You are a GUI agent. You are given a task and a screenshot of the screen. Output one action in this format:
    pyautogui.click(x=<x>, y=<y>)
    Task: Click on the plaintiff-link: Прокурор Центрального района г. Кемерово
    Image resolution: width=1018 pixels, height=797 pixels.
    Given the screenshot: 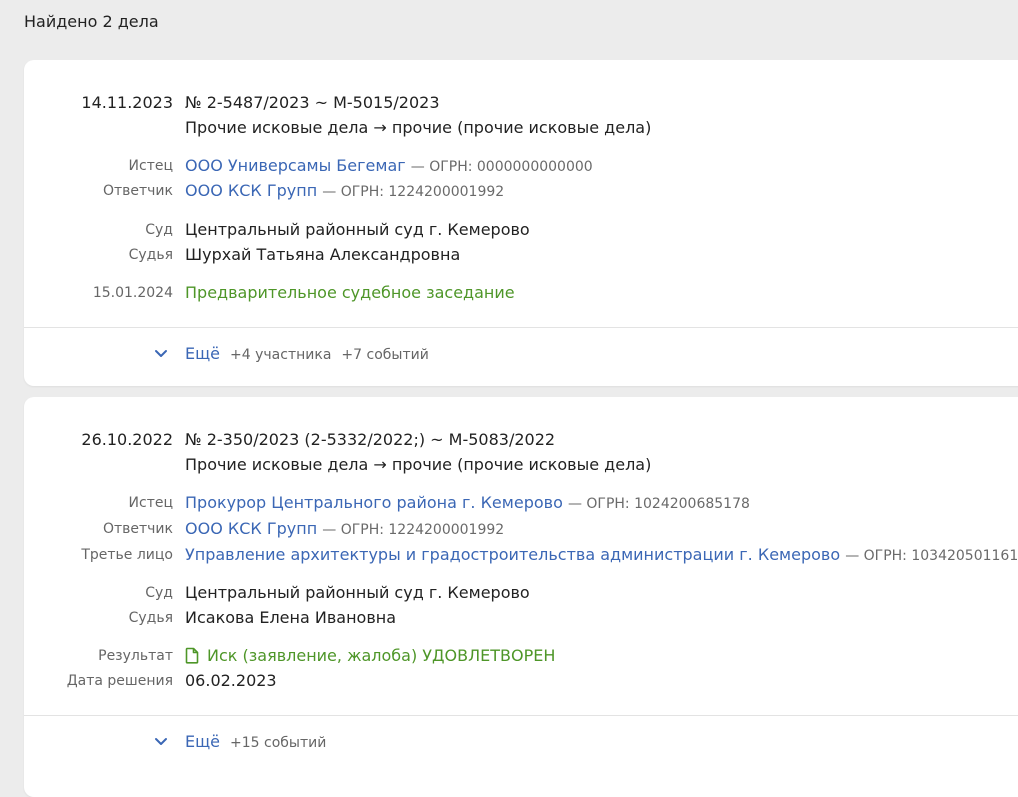 What is the action you would take?
    pyautogui.click(x=374, y=502)
    